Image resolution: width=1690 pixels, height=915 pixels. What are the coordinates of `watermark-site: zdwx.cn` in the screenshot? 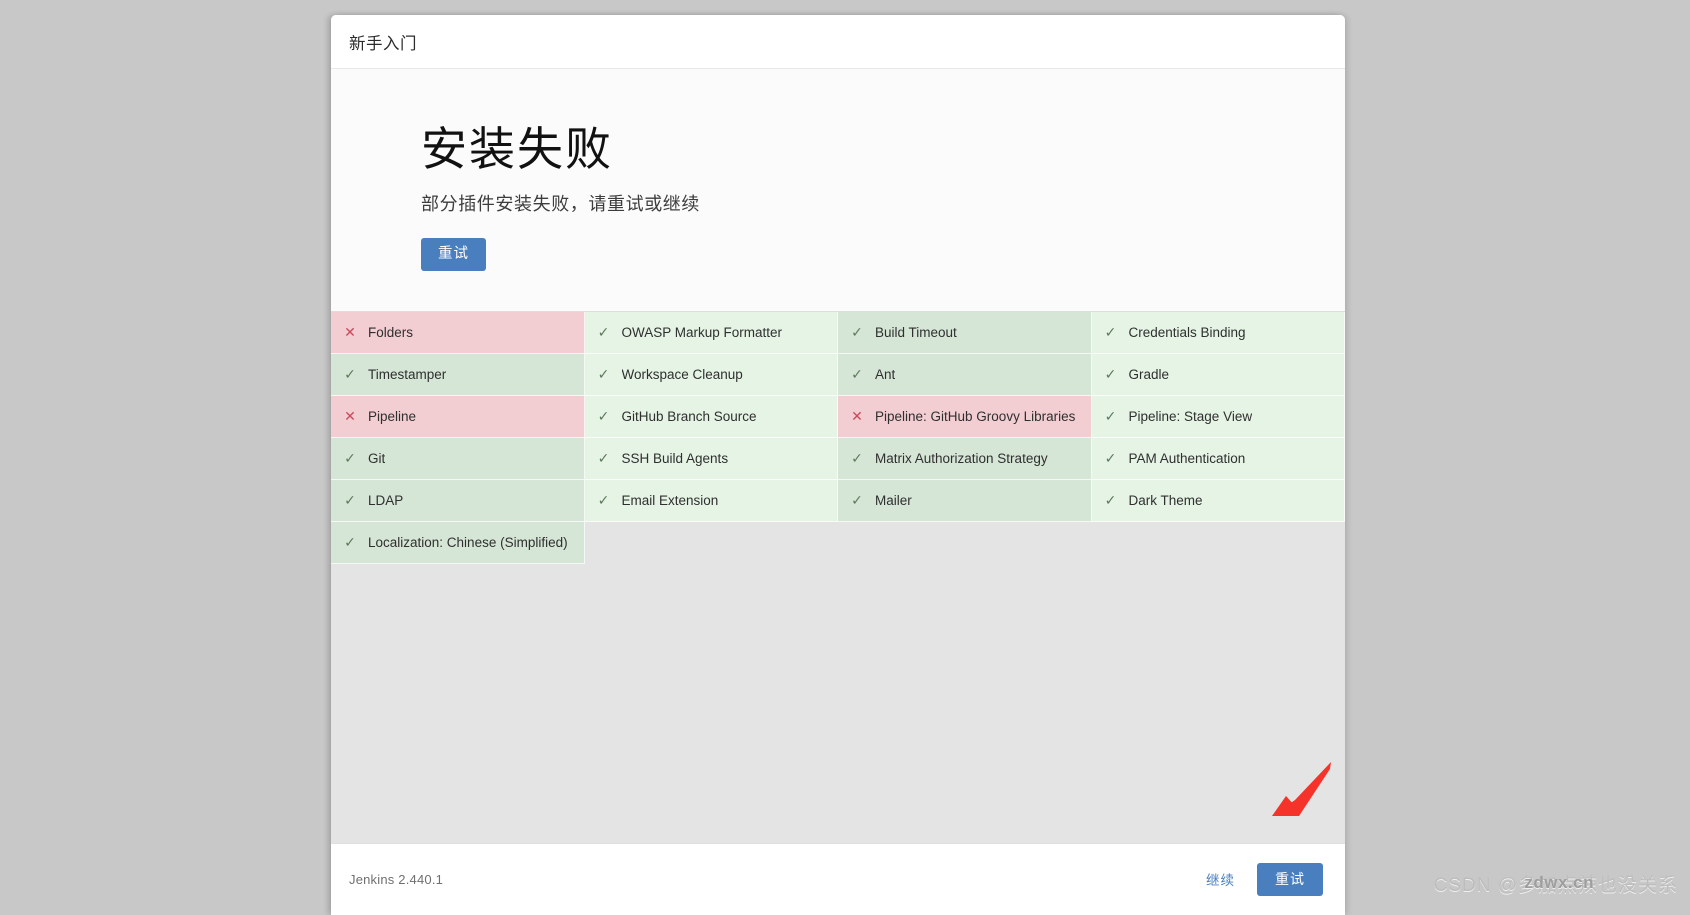 It's located at (1559, 882).